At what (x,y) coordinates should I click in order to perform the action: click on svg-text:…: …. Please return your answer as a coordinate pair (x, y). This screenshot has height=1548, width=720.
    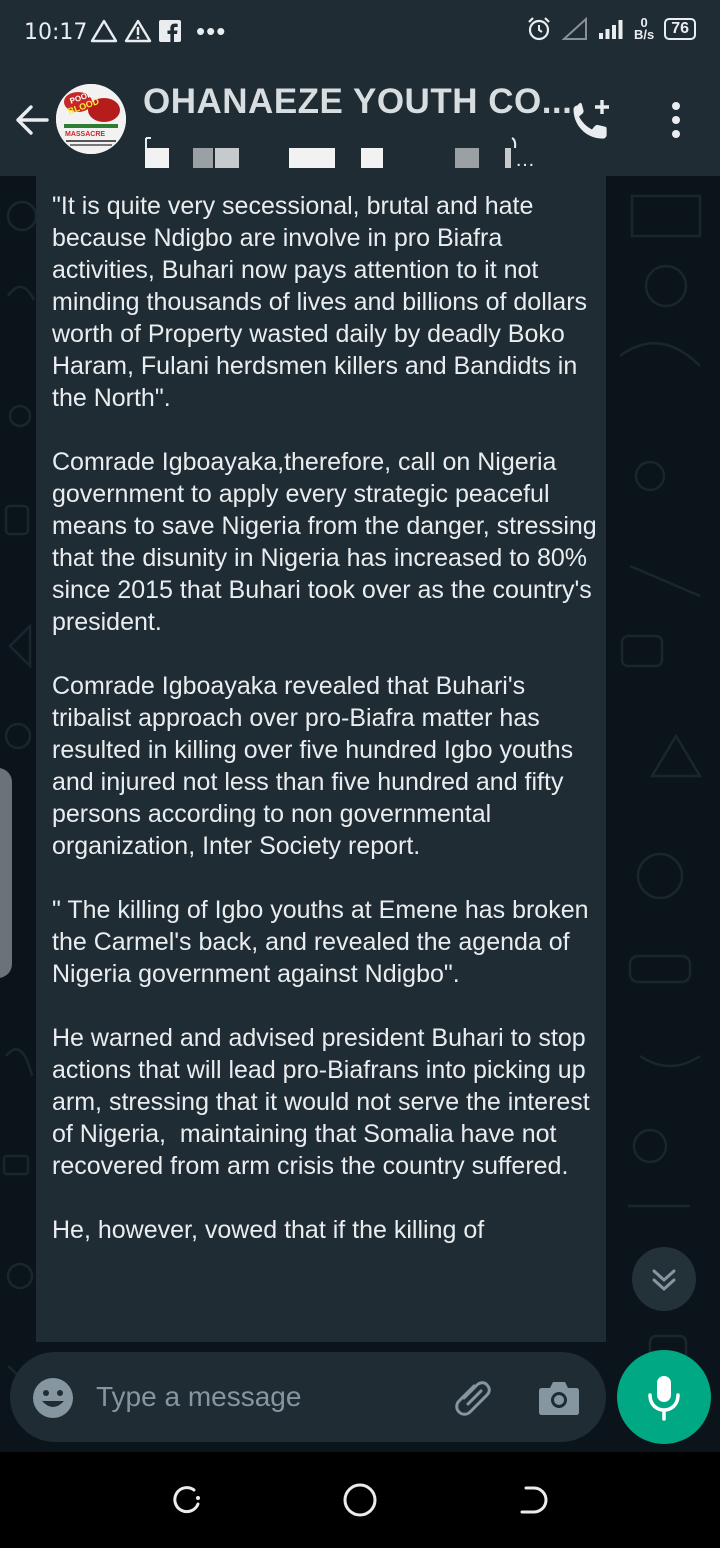
    Looking at the image, I should click on (525, 159).